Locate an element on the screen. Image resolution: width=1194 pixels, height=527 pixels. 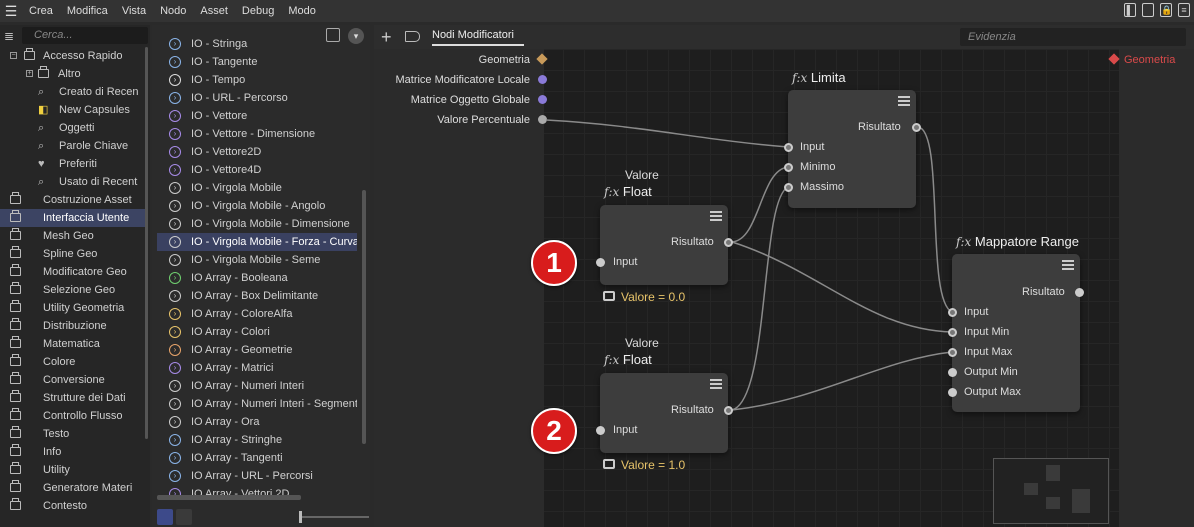
float1-header: Valore is located at coordinates (642, 175).